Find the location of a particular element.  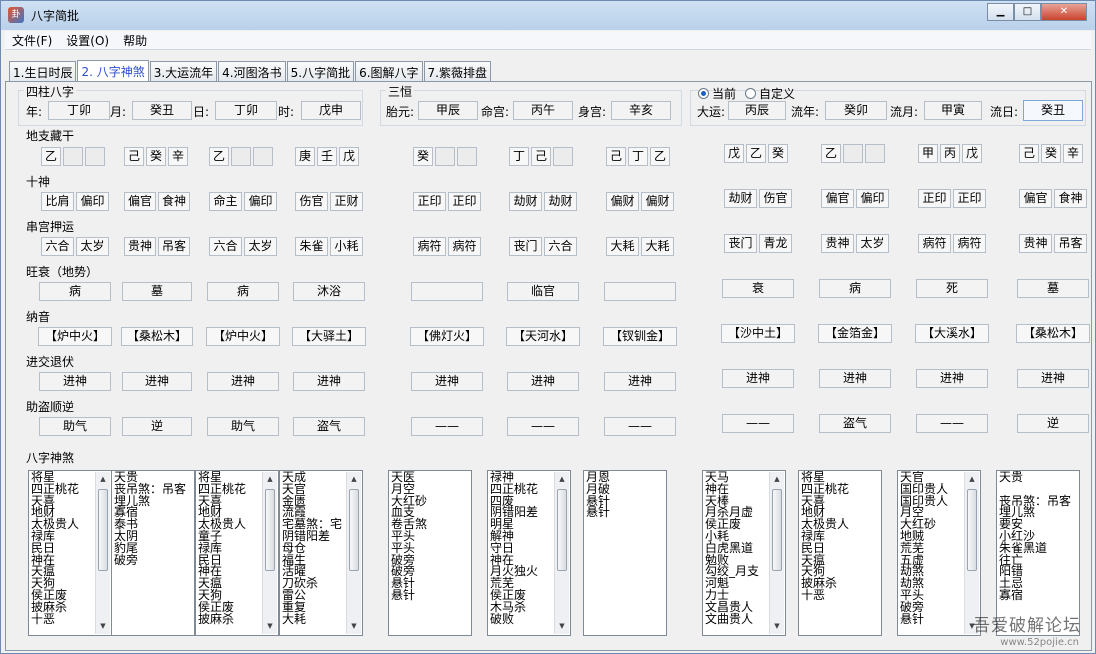

chuangong-cell: 小耗 is located at coordinates (346, 246).